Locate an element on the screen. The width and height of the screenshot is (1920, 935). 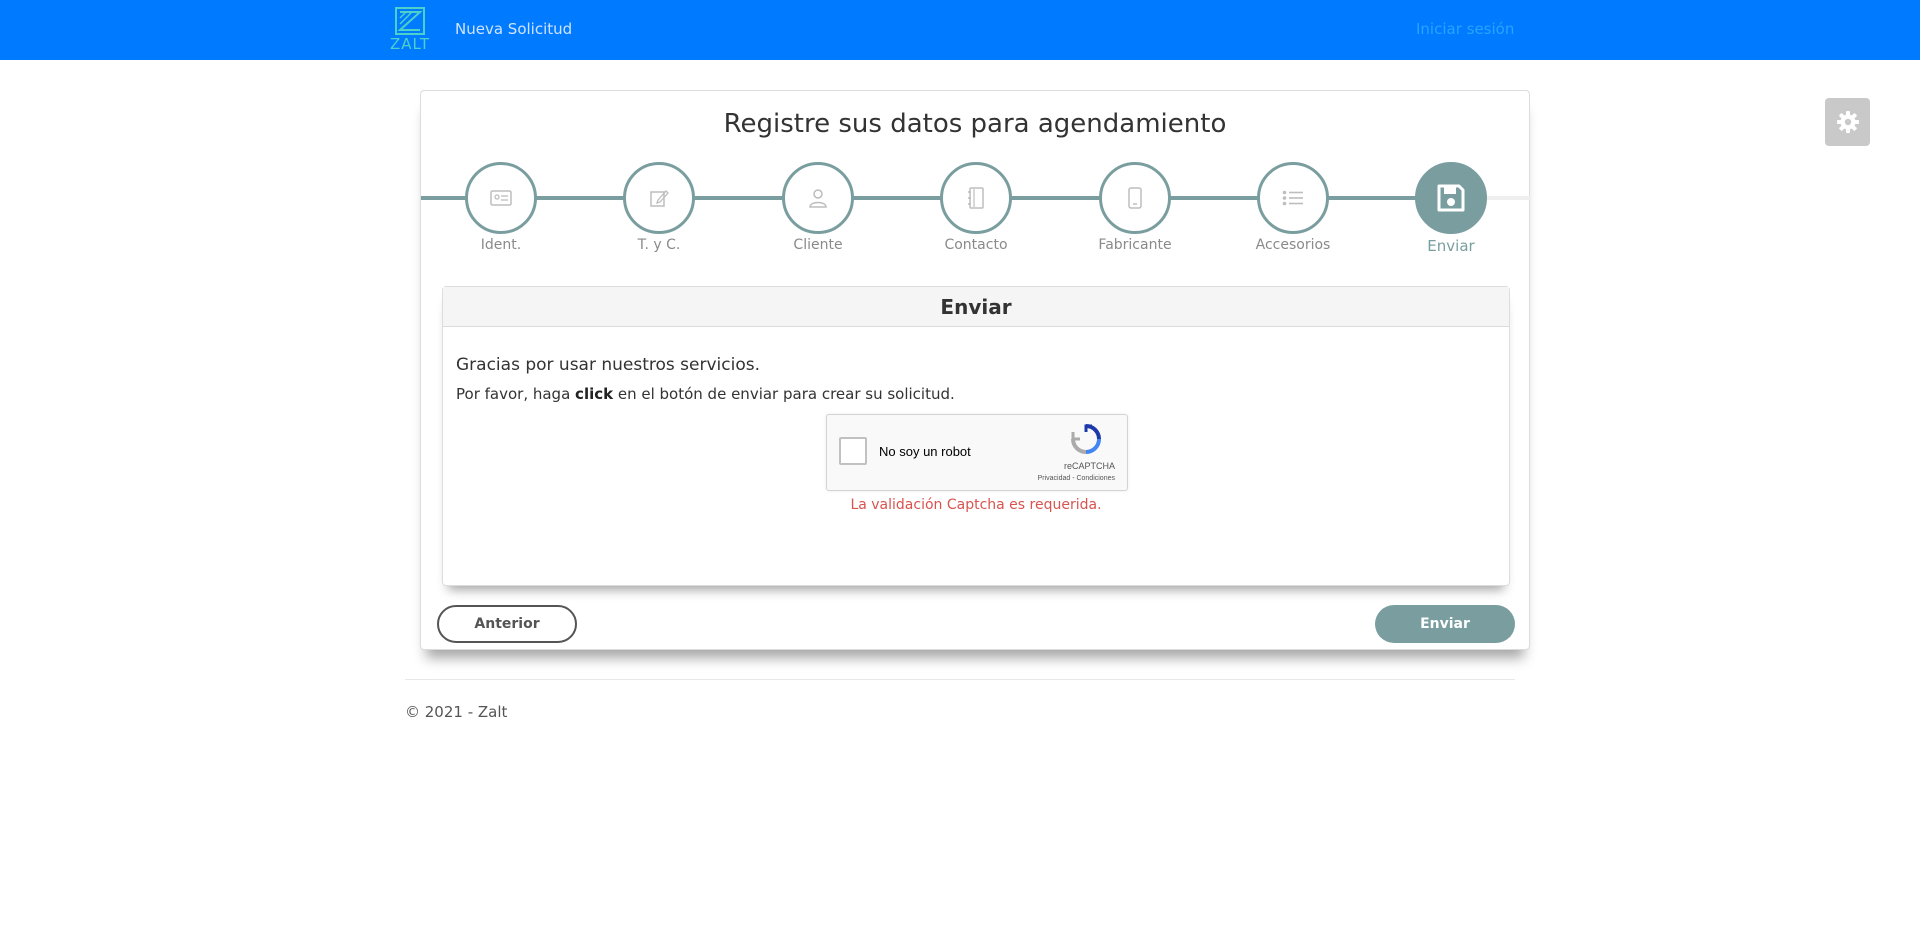
step-label-ident: Ident. is located at coordinates (501, 245).